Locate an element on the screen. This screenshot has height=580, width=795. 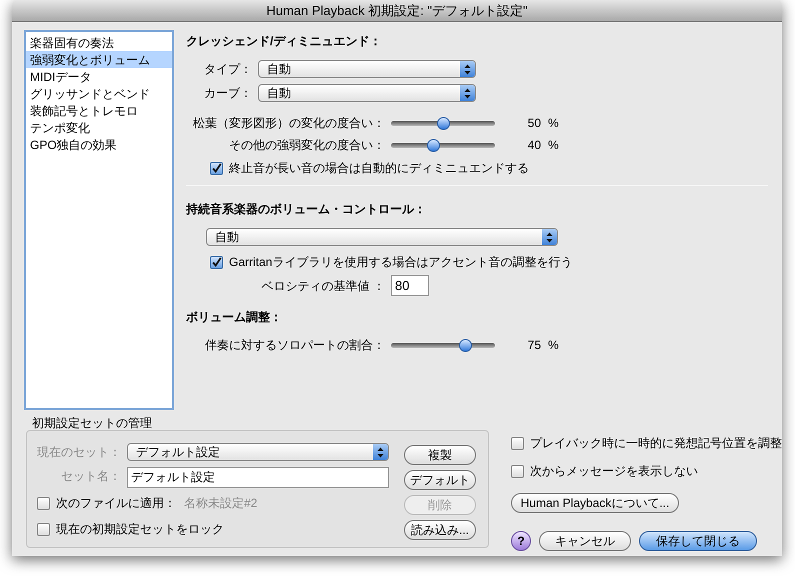
section-heading: ボリューム調整： is located at coordinates (234, 317).